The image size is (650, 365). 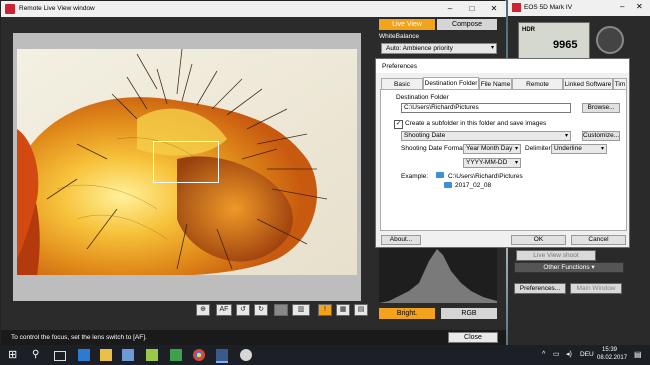 What do you see at coordinates (556, 255) in the screenshot?
I see `live-view-shoot-button: Live View shoot` at bounding box center [556, 255].